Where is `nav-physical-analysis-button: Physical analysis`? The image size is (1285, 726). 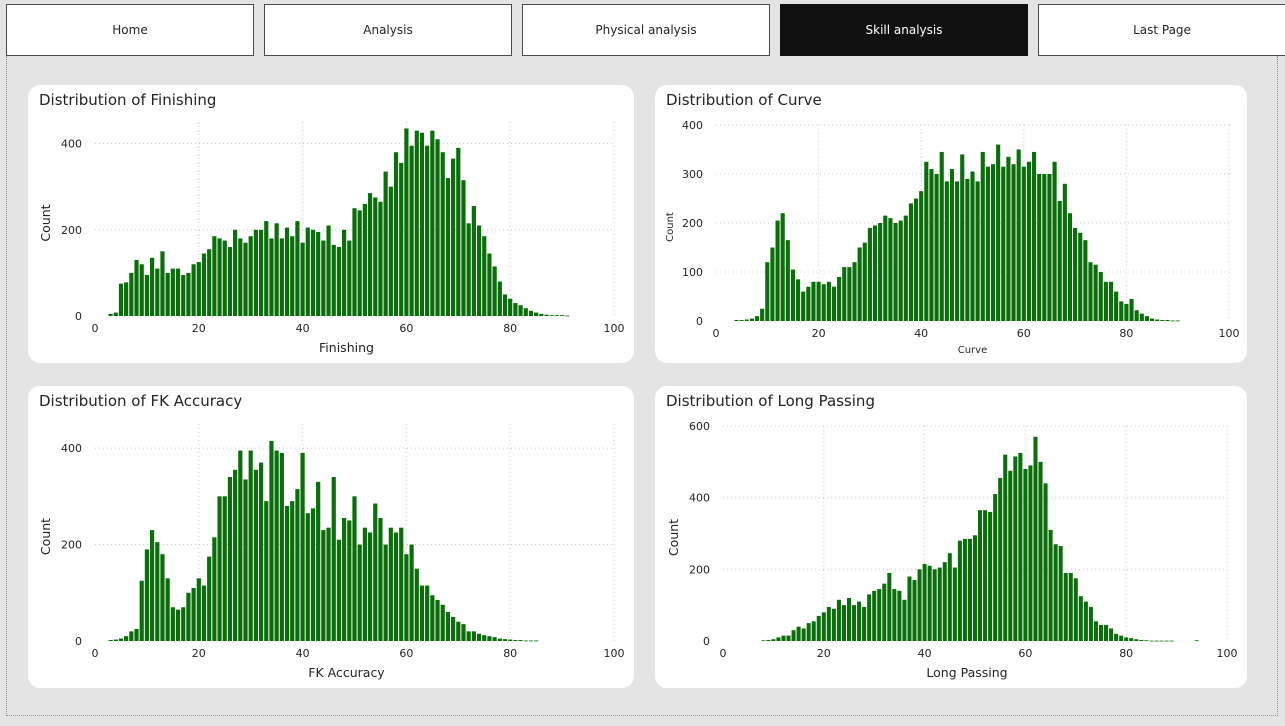 nav-physical-analysis-button: Physical analysis is located at coordinates (646, 30).